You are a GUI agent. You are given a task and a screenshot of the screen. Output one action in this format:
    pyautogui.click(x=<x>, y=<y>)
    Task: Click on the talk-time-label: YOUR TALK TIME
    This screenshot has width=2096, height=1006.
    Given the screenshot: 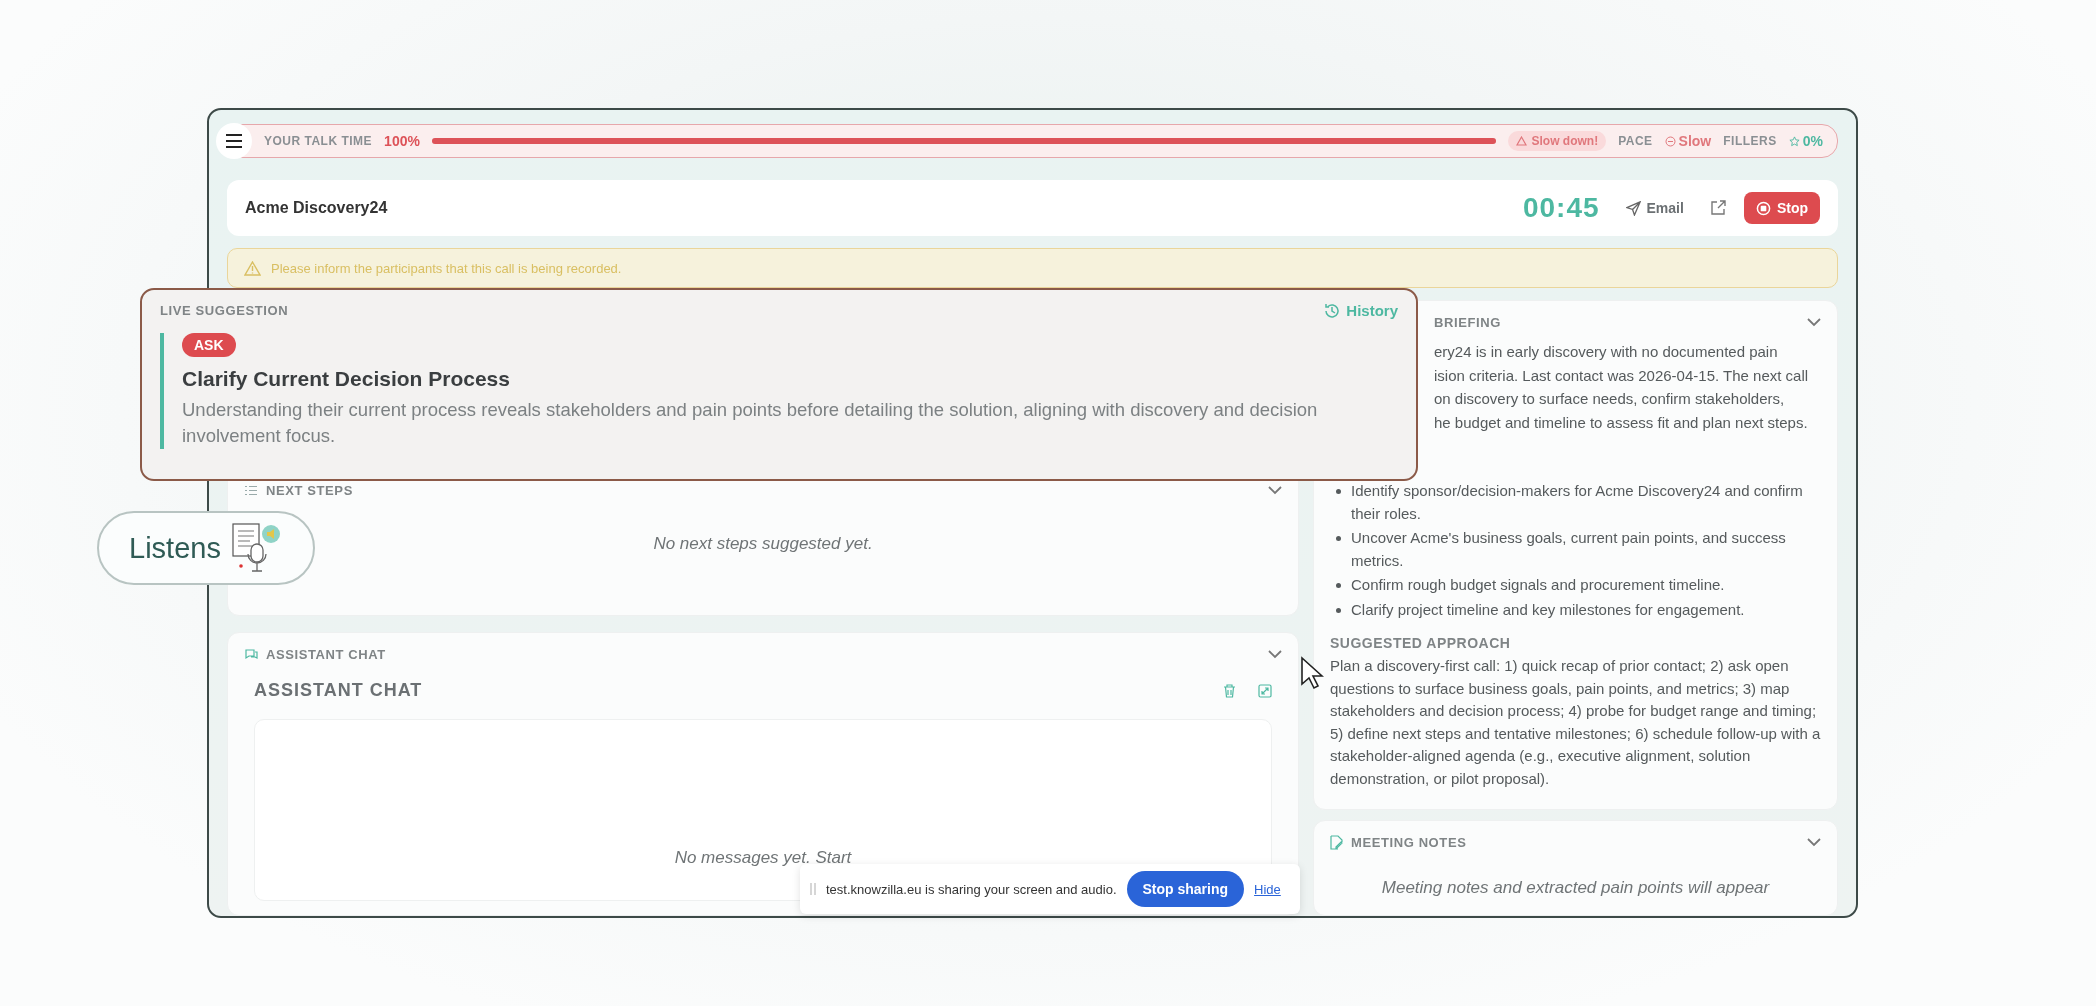 What is the action you would take?
    pyautogui.click(x=318, y=141)
    